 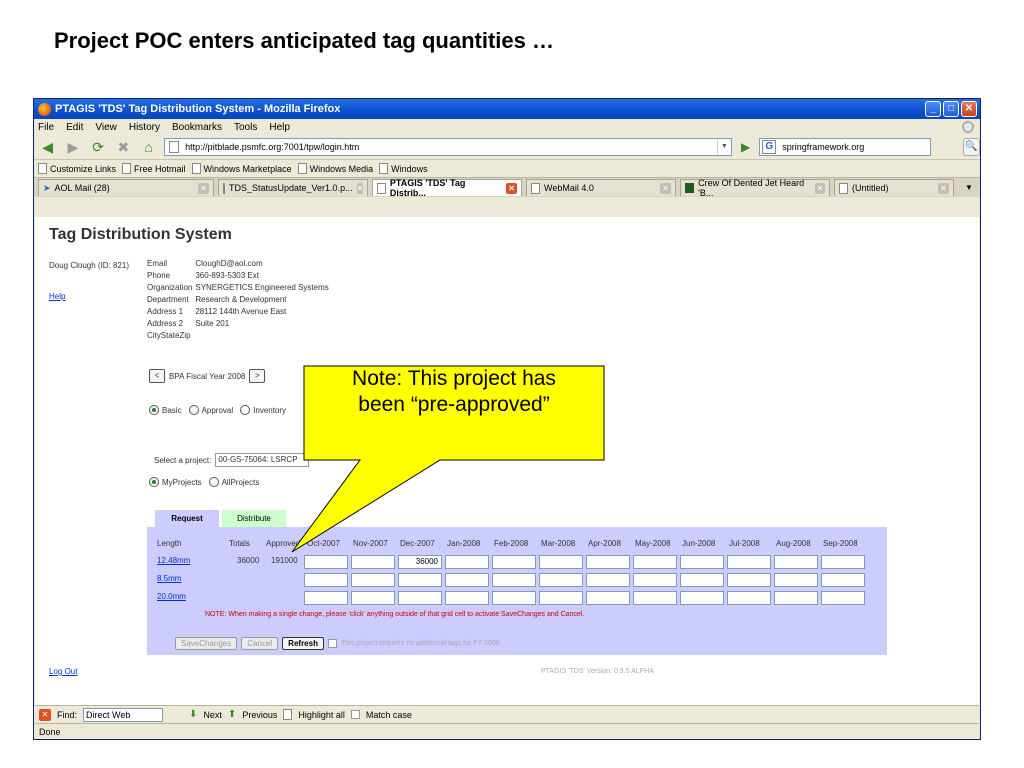 What do you see at coordinates (144, 127) in the screenshot?
I see `menu-history: History` at bounding box center [144, 127].